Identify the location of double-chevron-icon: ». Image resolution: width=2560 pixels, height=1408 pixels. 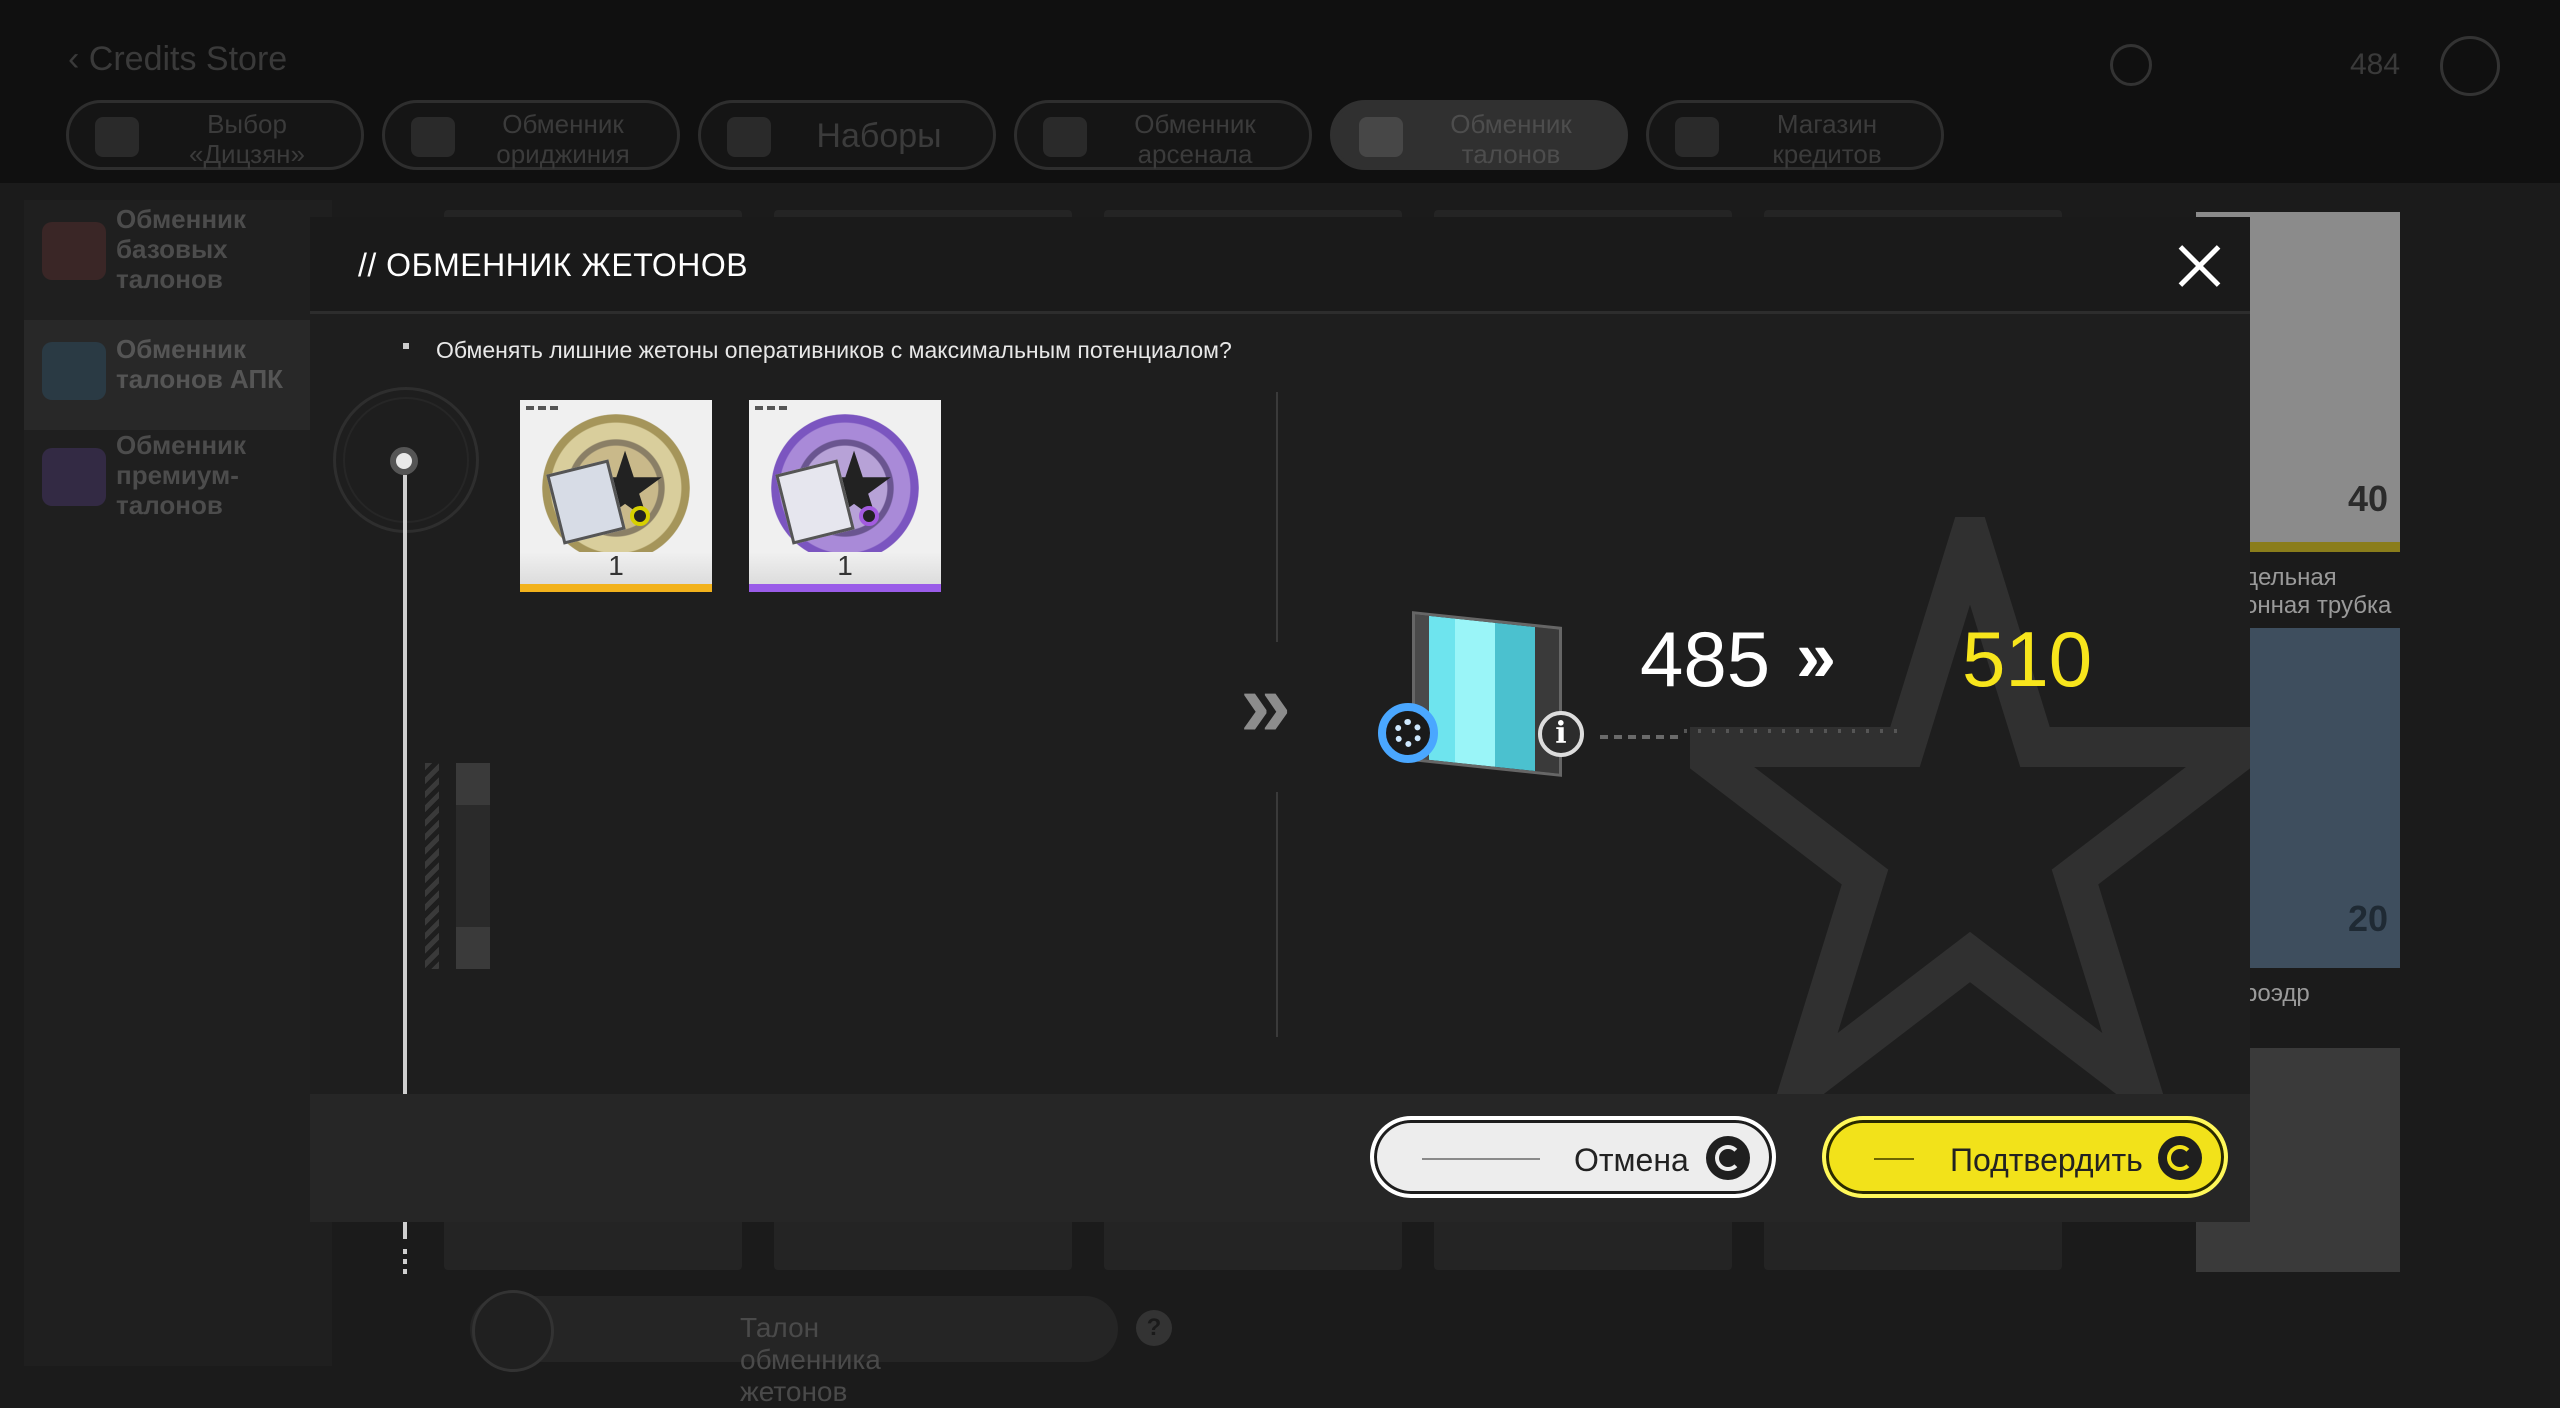
(1265, 705).